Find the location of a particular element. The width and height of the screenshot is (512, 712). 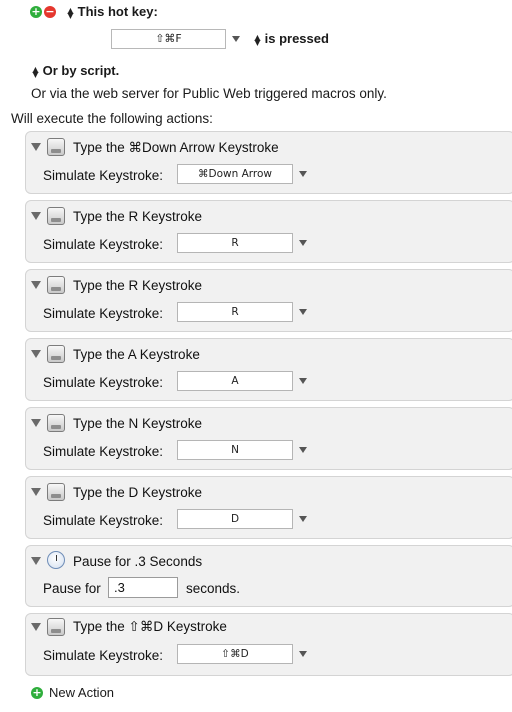

action-title: Type the D Keystroke is located at coordinates (138, 492).